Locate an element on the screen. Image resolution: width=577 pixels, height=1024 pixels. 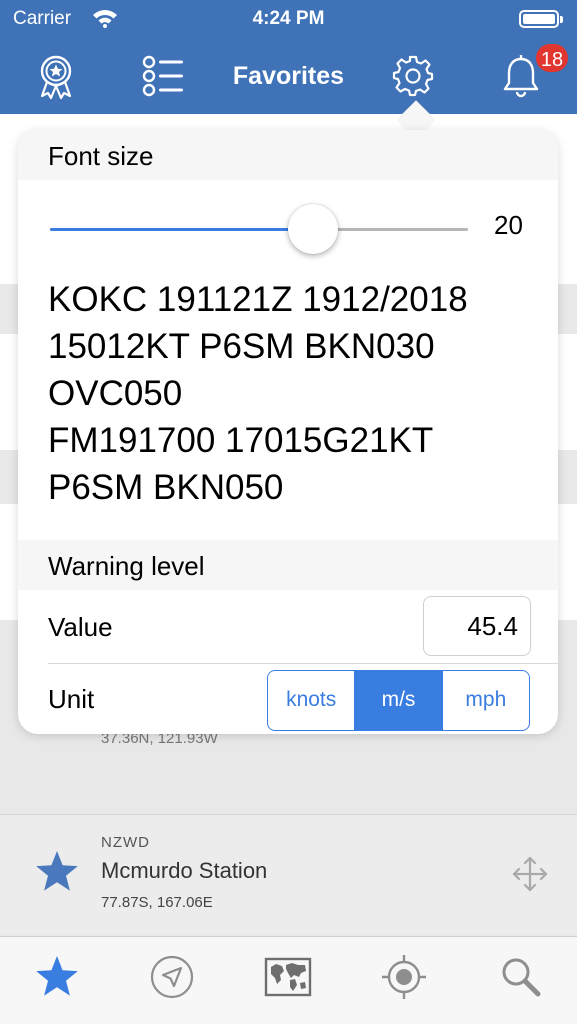
navigation-arrow-icon is located at coordinates (172, 977).